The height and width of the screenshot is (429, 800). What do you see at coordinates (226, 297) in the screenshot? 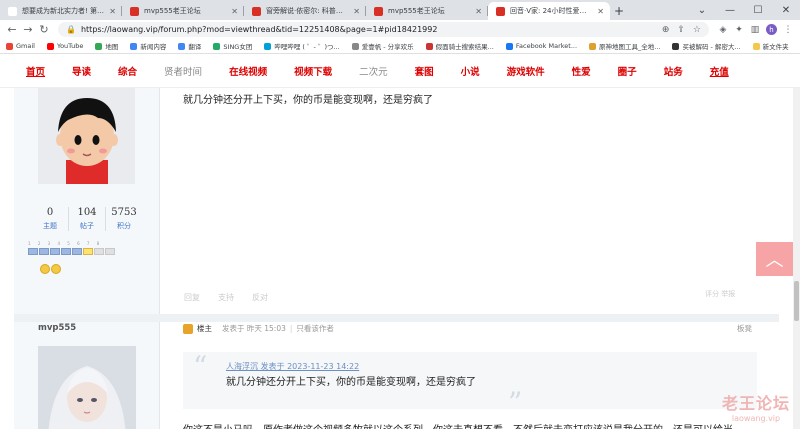
I see `thumbs-up-action: 支持` at bounding box center [226, 297].